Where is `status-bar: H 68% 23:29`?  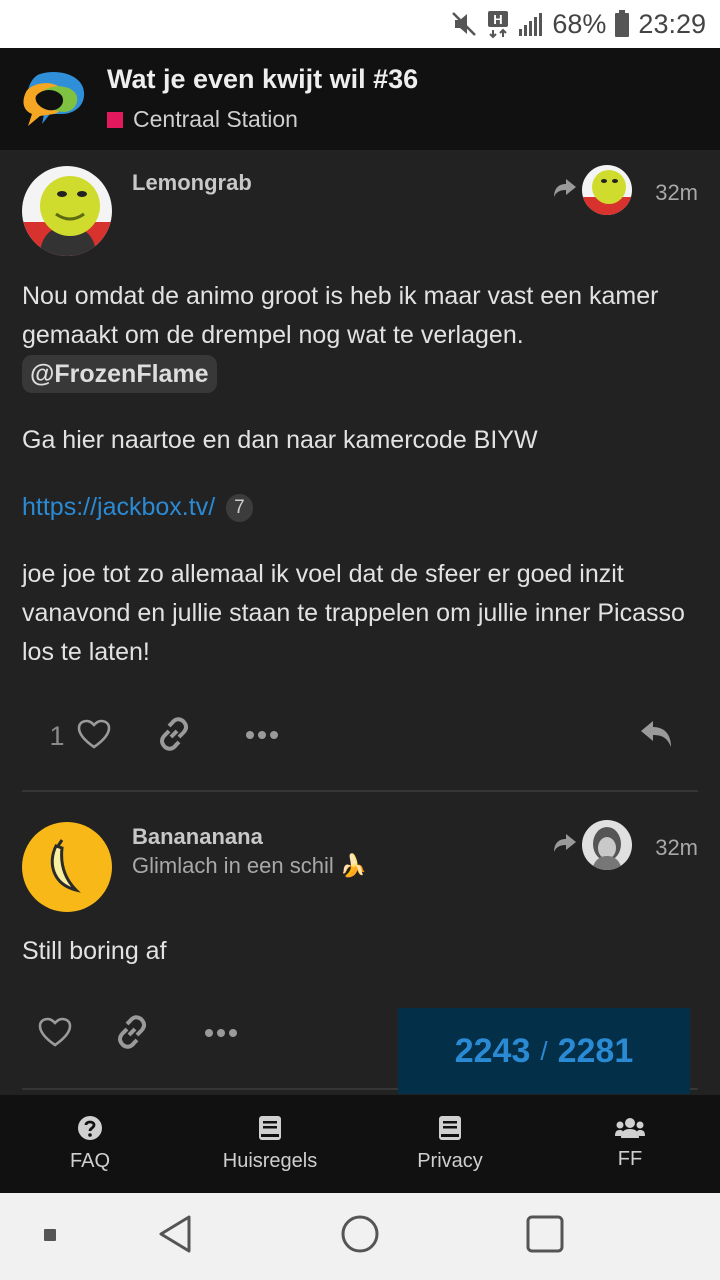 status-bar: H 68% 23:29 is located at coordinates (360, 24).